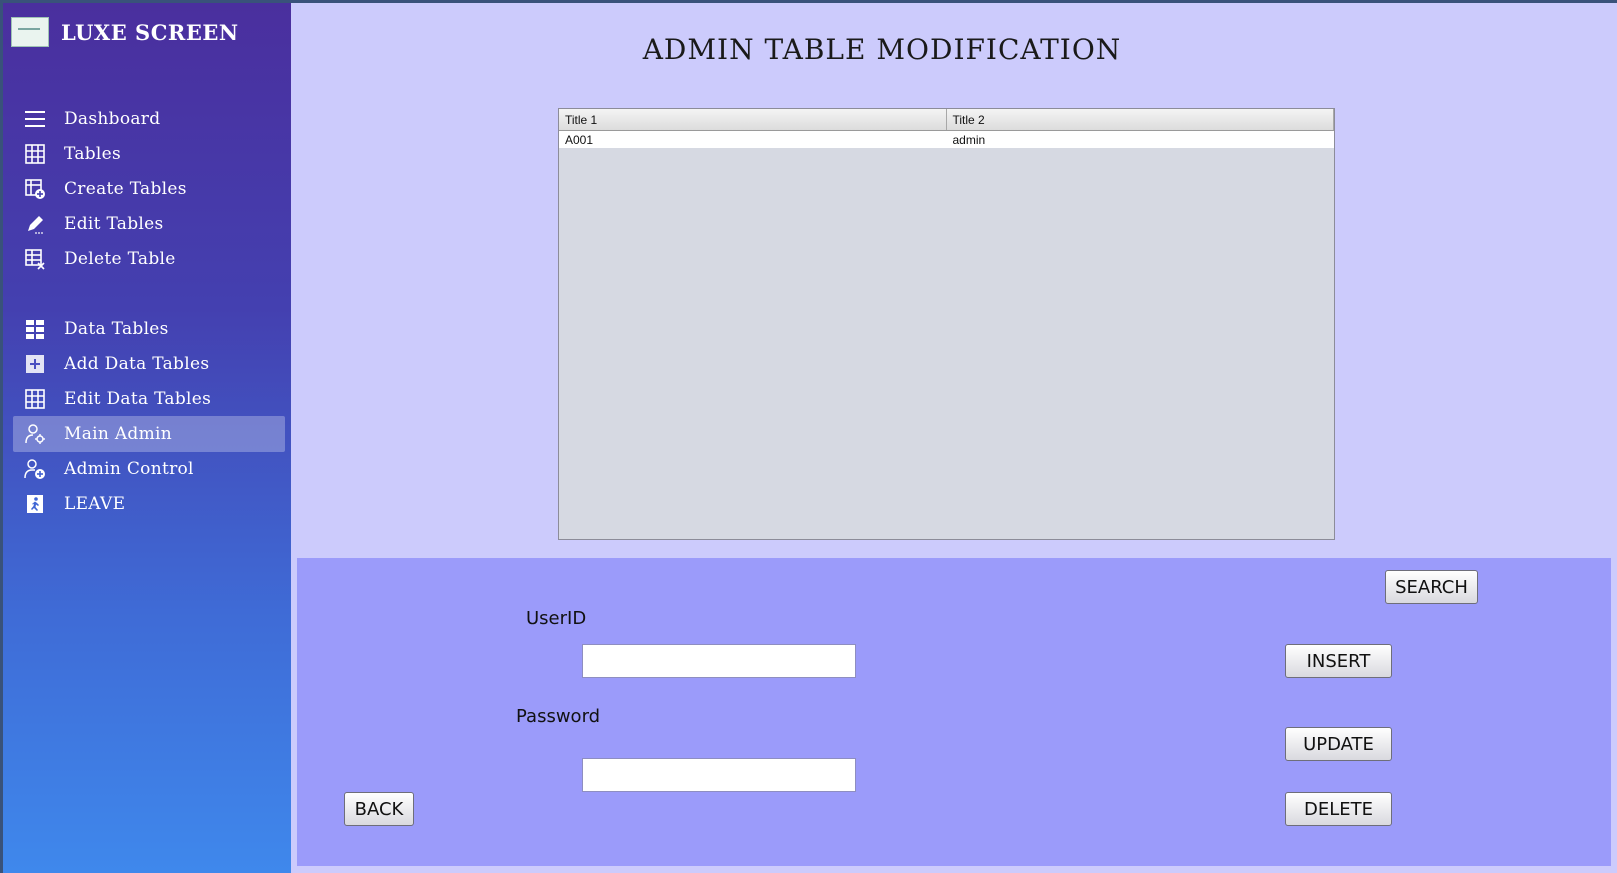 The width and height of the screenshot is (1617, 873). I want to click on table-delete-icon, so click(35, 259).